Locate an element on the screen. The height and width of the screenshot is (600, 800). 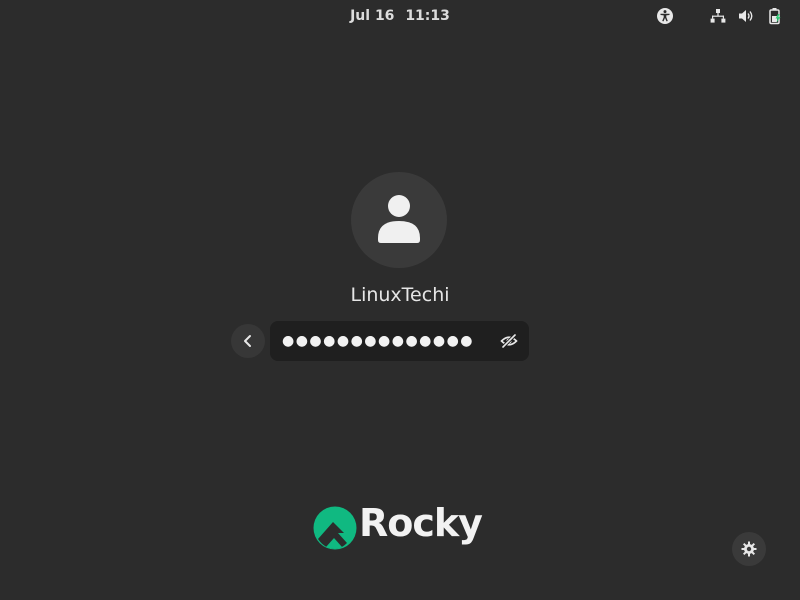
back-button is located at coordinates (248, 341).